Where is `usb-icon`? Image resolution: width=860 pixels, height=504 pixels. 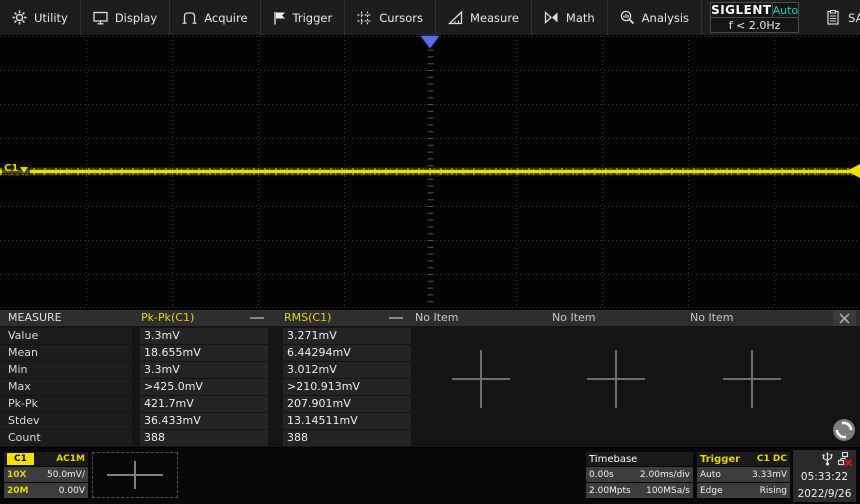 usb-icon is located at coordinates (827, 459).